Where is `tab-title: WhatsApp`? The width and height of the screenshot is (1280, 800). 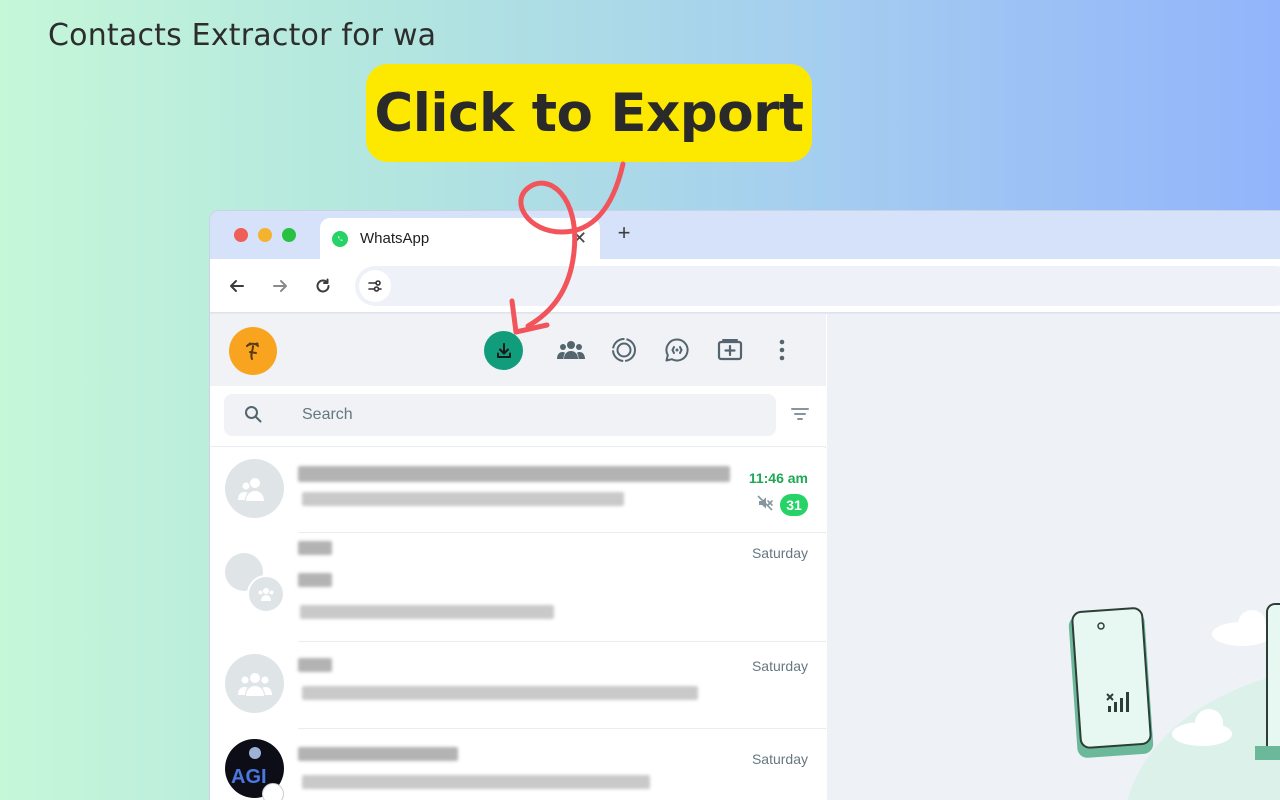
tab-title: WhatsApp is located at coordinates (395, 238).